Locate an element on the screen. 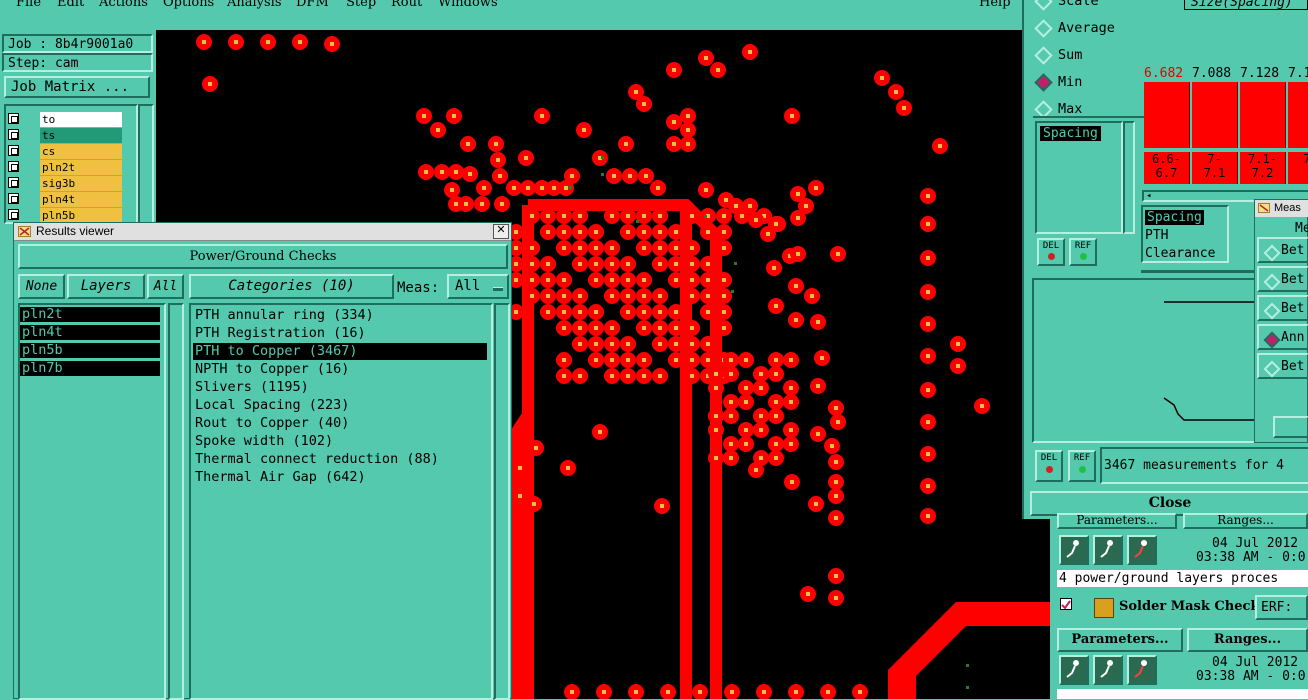  menu-step: Step is located at coordinates (361, 5).